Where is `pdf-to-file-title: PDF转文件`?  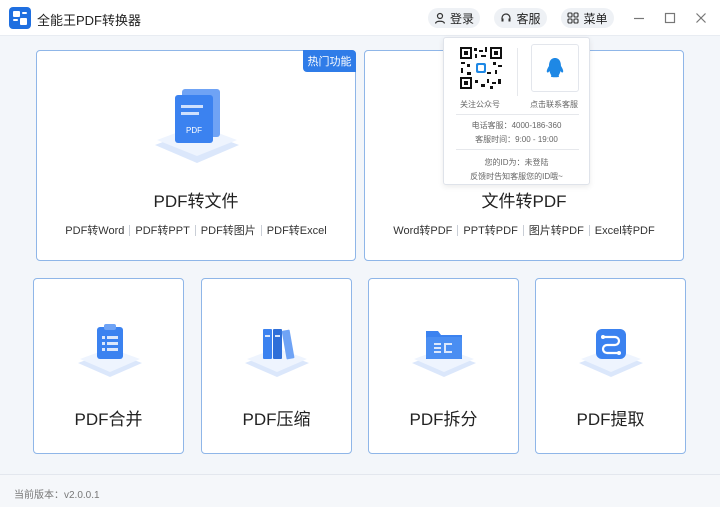 pdf-to-file-title: PDF转文件 is located at coordinates (196, 201).